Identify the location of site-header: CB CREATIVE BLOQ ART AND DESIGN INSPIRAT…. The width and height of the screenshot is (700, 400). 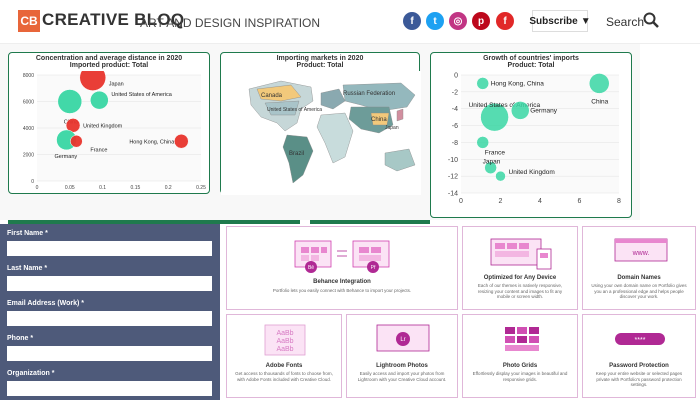
(350, 22).